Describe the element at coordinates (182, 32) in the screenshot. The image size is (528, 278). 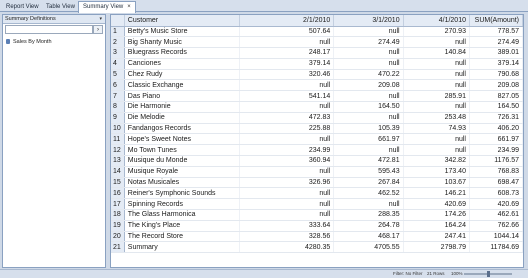
I see `customer-cell: Betty's Music Store` at that location.